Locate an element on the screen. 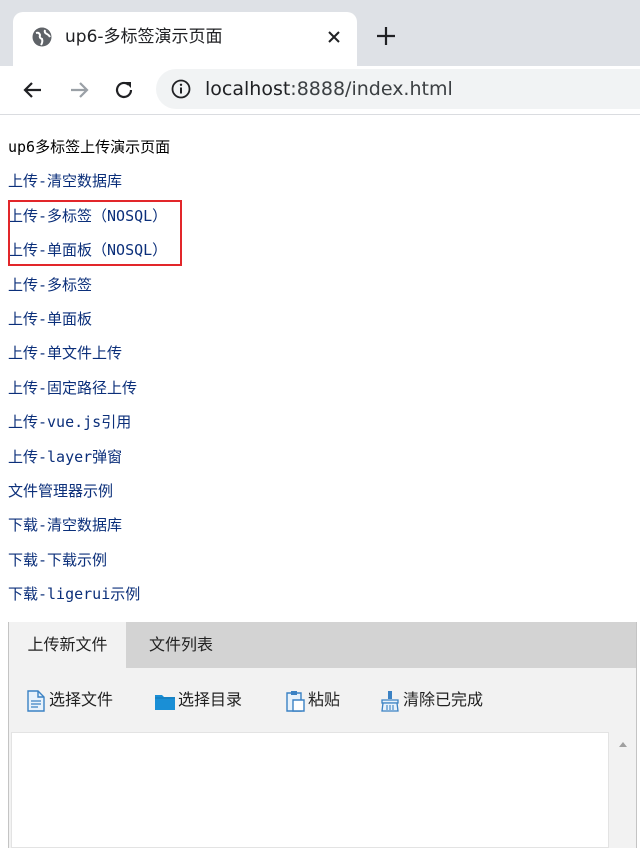 The image size is (640, 848). link-upload-layer-popup: 上传-layer弹窗 is located at coordinates (318, 457).